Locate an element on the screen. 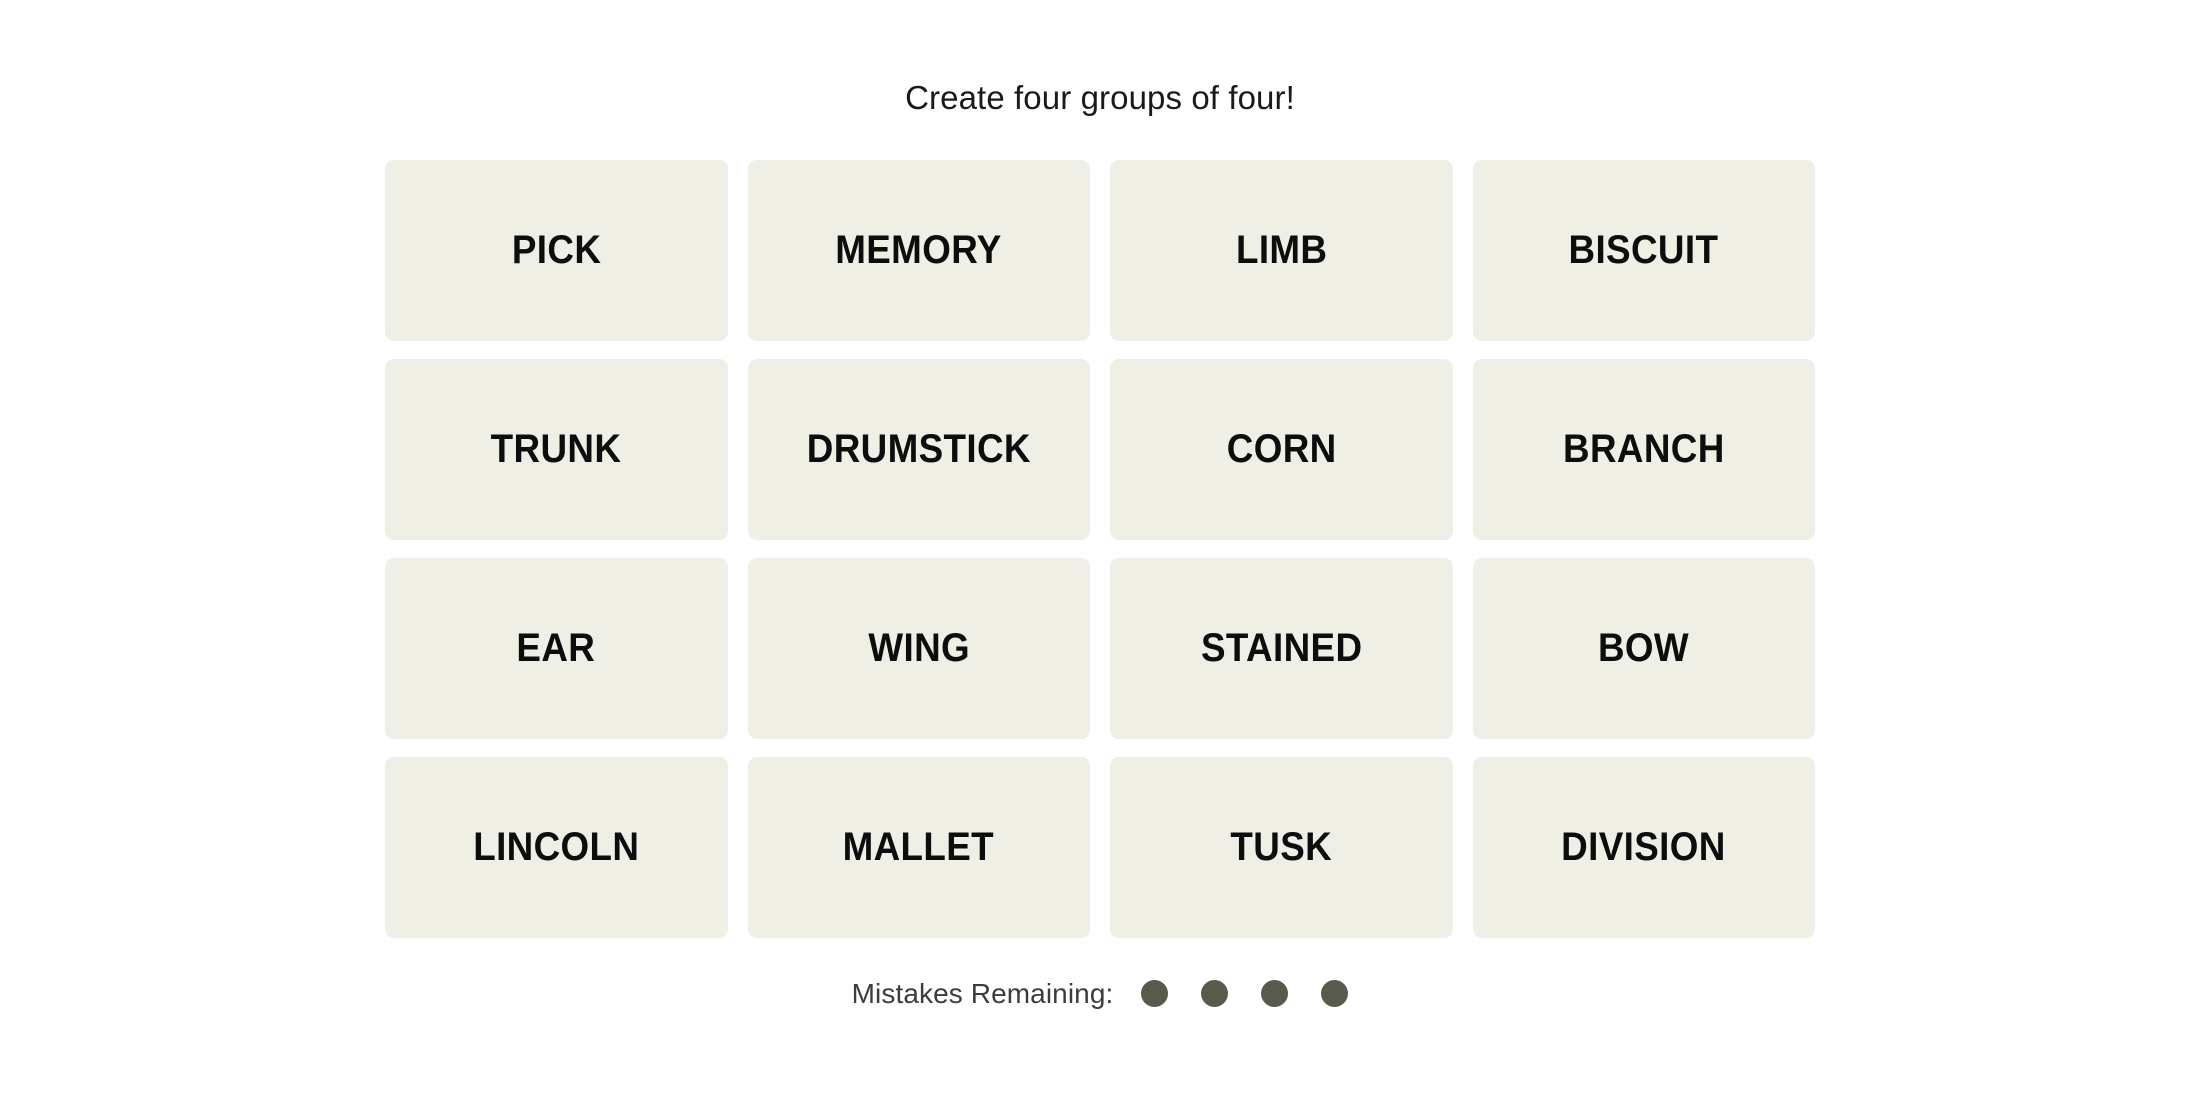  word-tile: LINCOLN is located at coordinates (556, 847).